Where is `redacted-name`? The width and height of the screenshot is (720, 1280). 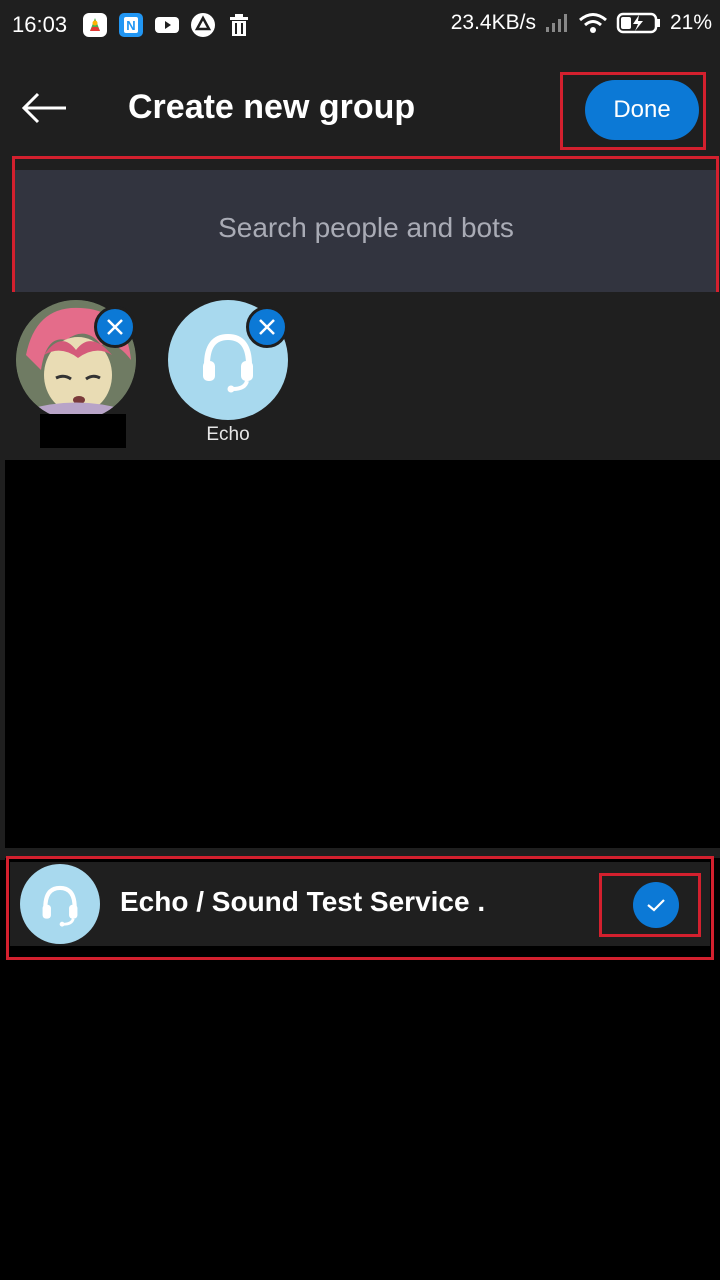 redacted-name is located at coordinates (83, 431).